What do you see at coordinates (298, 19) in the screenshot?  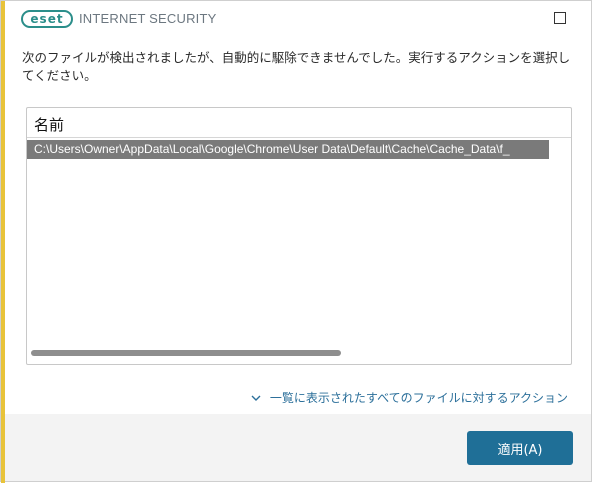 I see `title-bar: eset INTERNET SECURITY` at bounding box center [298, 19].